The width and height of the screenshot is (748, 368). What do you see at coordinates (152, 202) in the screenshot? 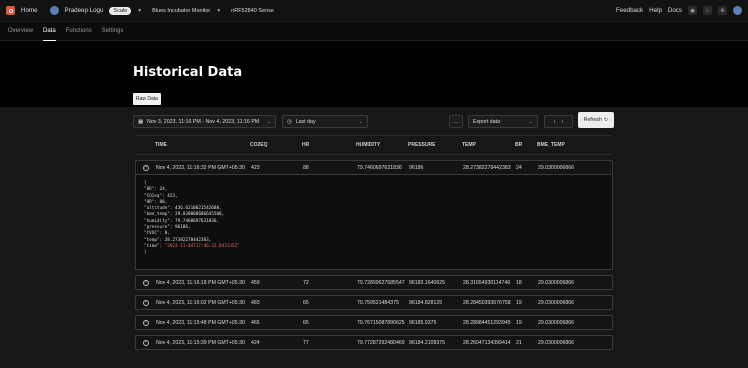
I see `json-key: "HR":` at bounding box center [152, 202].